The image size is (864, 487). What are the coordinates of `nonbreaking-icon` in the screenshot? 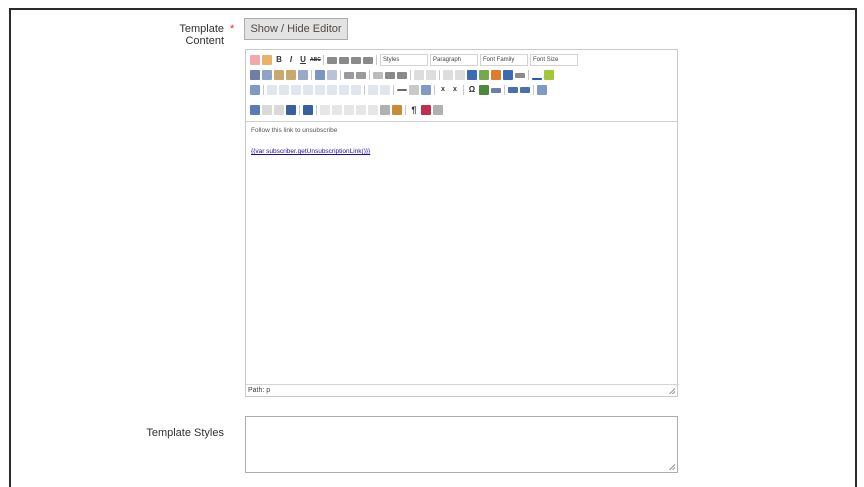 It's located at (496, 90).